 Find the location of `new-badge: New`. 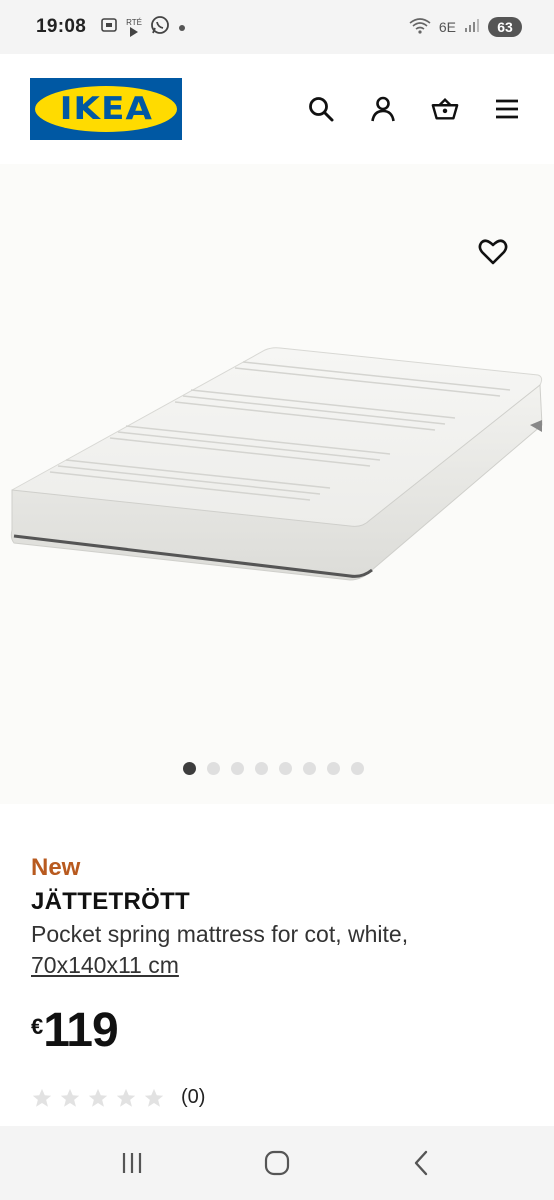

new-badge: New is located at coordinates (56, 867).